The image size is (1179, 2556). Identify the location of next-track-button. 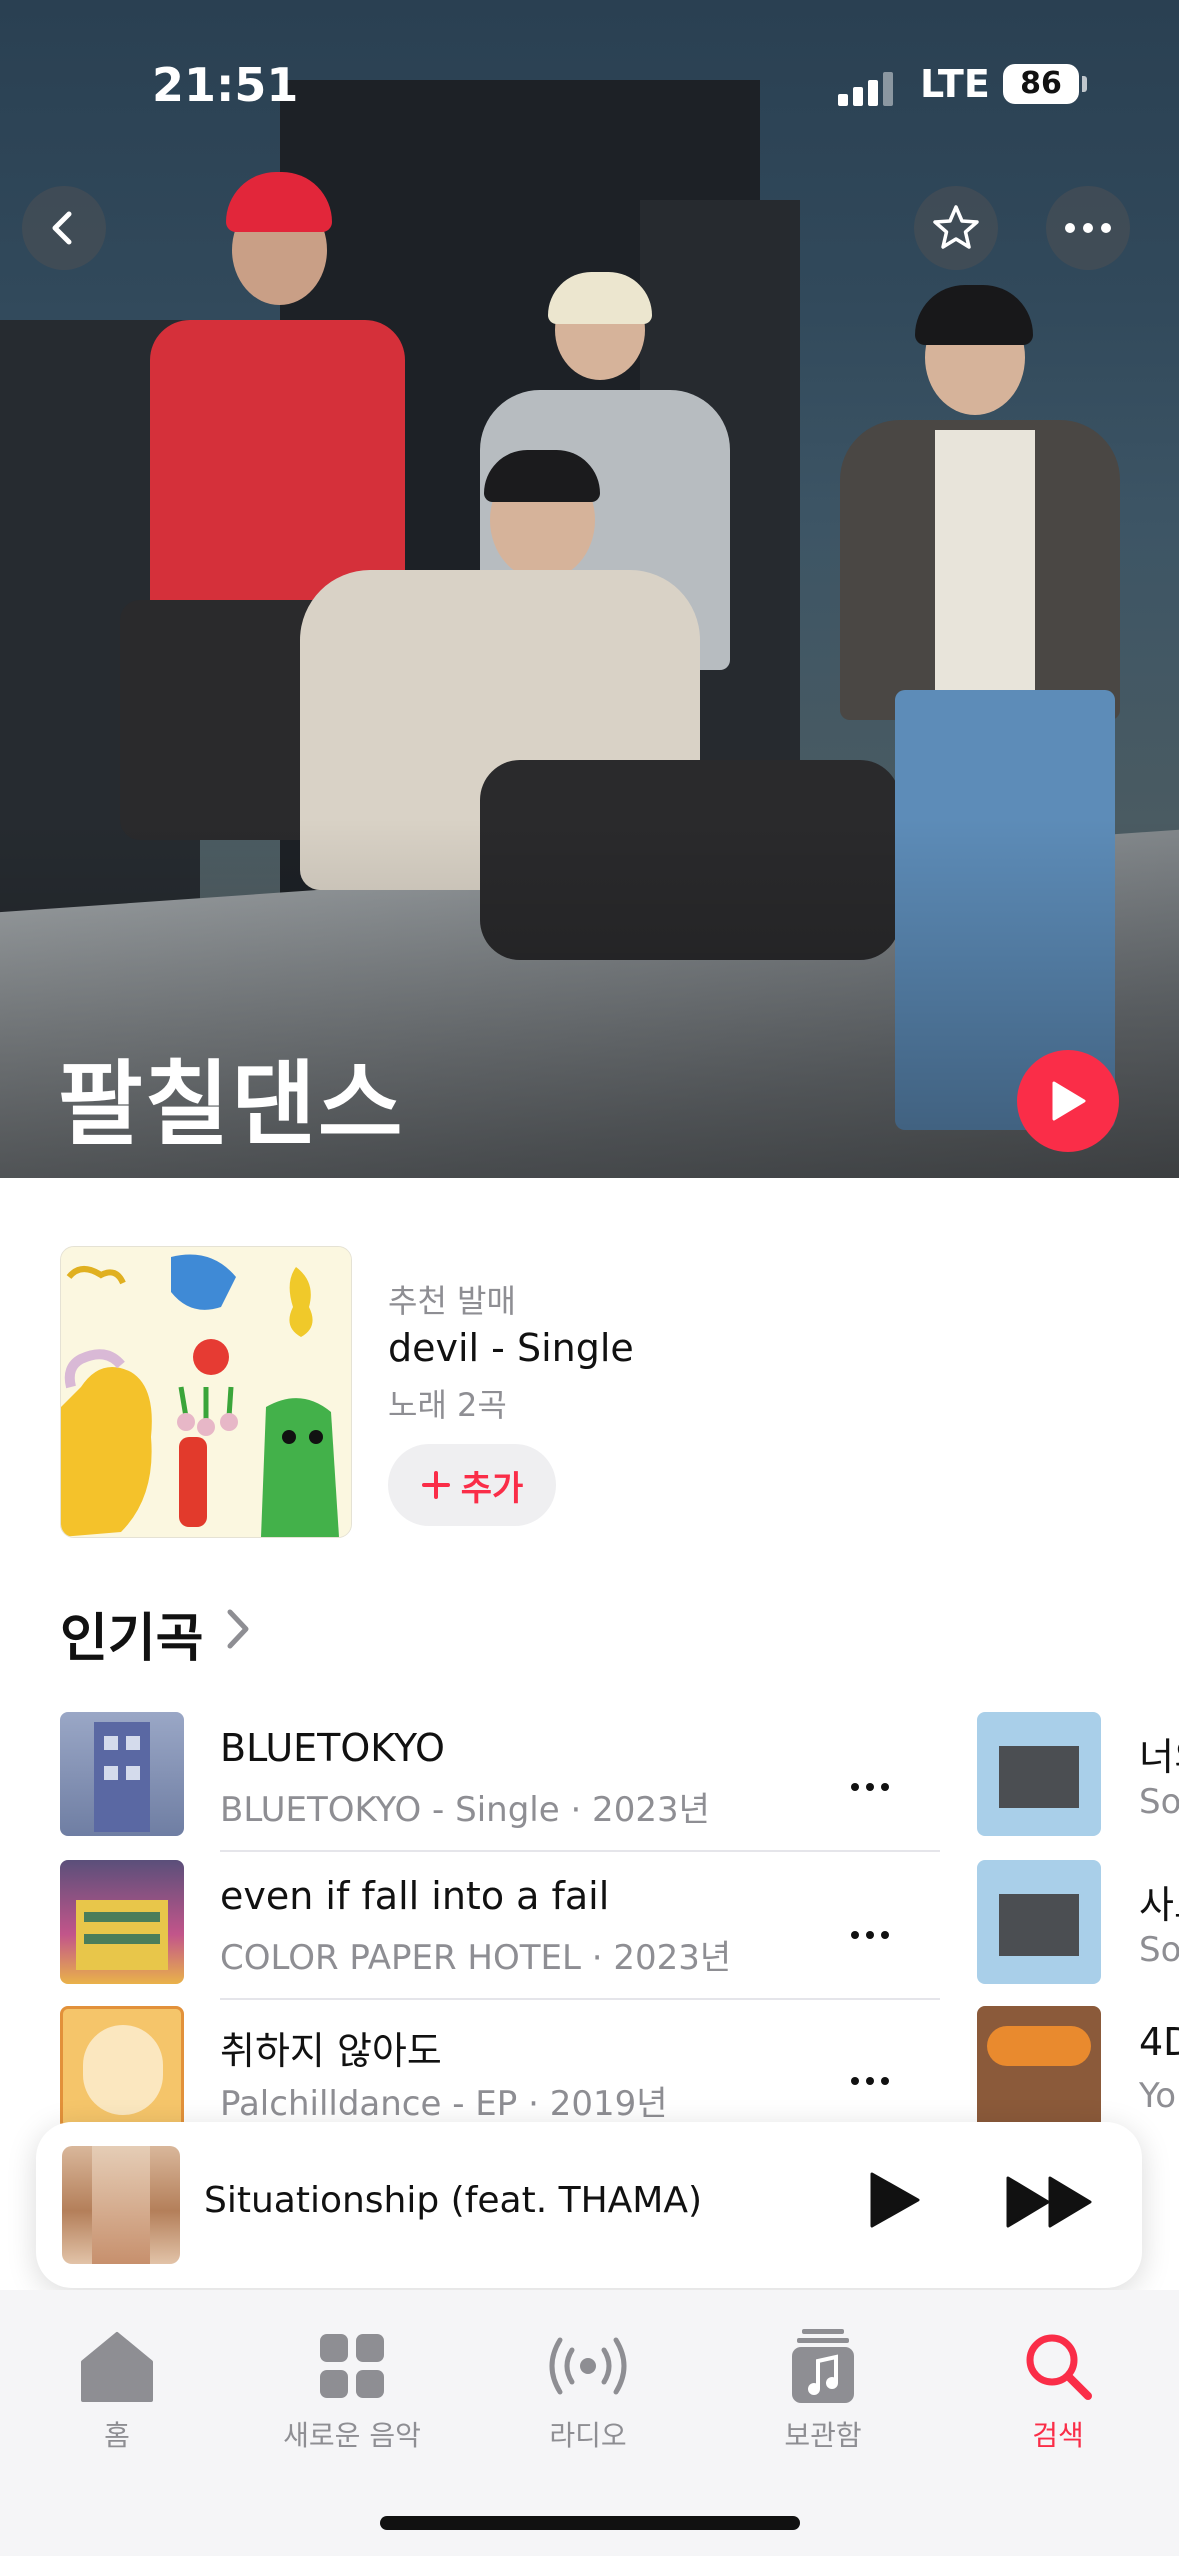
(1050, 2204).